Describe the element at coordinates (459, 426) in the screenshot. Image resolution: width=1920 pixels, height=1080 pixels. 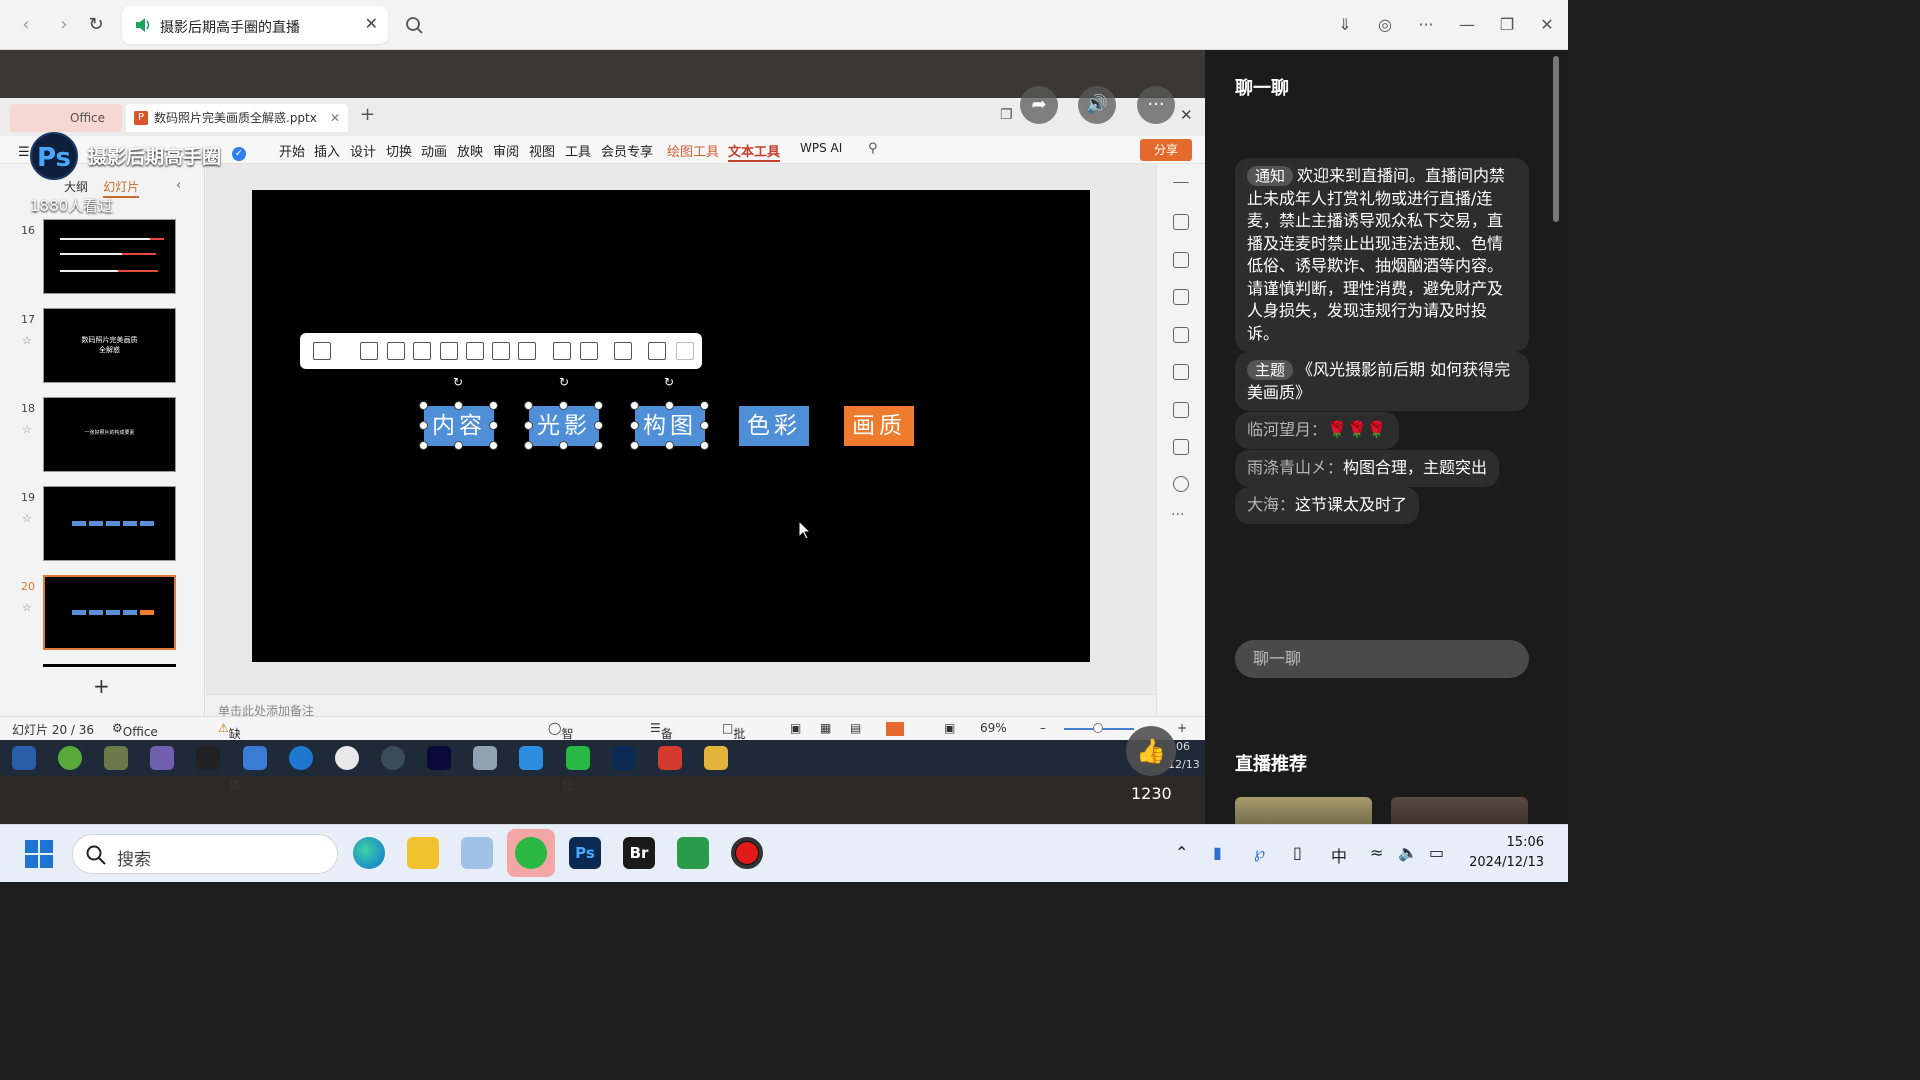
I see `box-content: 内容` at that location.